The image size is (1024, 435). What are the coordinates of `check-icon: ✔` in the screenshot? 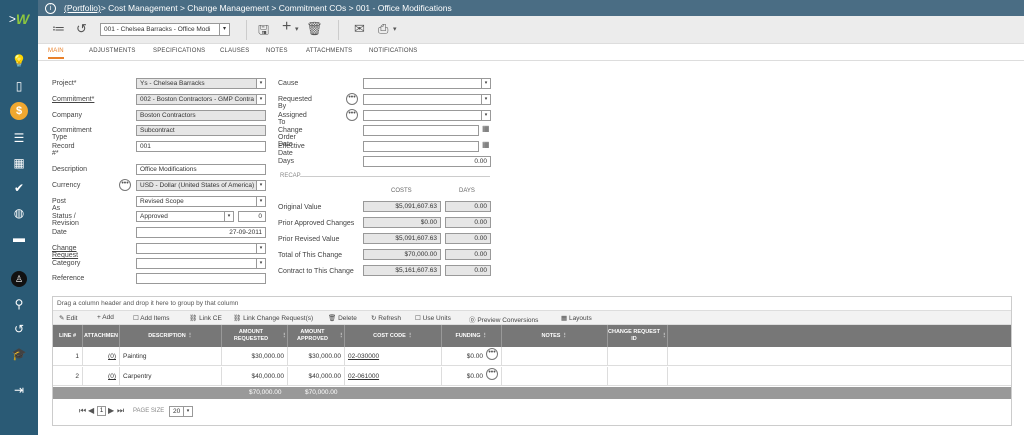 It's located at (19, 188).